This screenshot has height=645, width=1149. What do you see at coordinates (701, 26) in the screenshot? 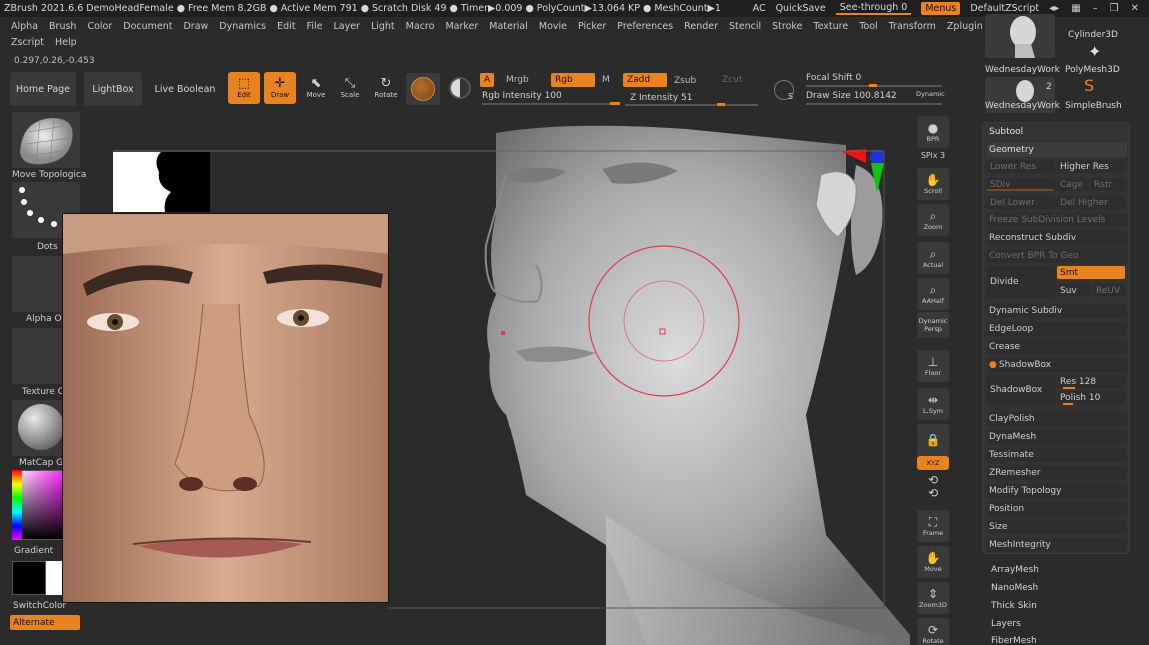
I see `menu-render: Render` at bounding box center [701, 26].